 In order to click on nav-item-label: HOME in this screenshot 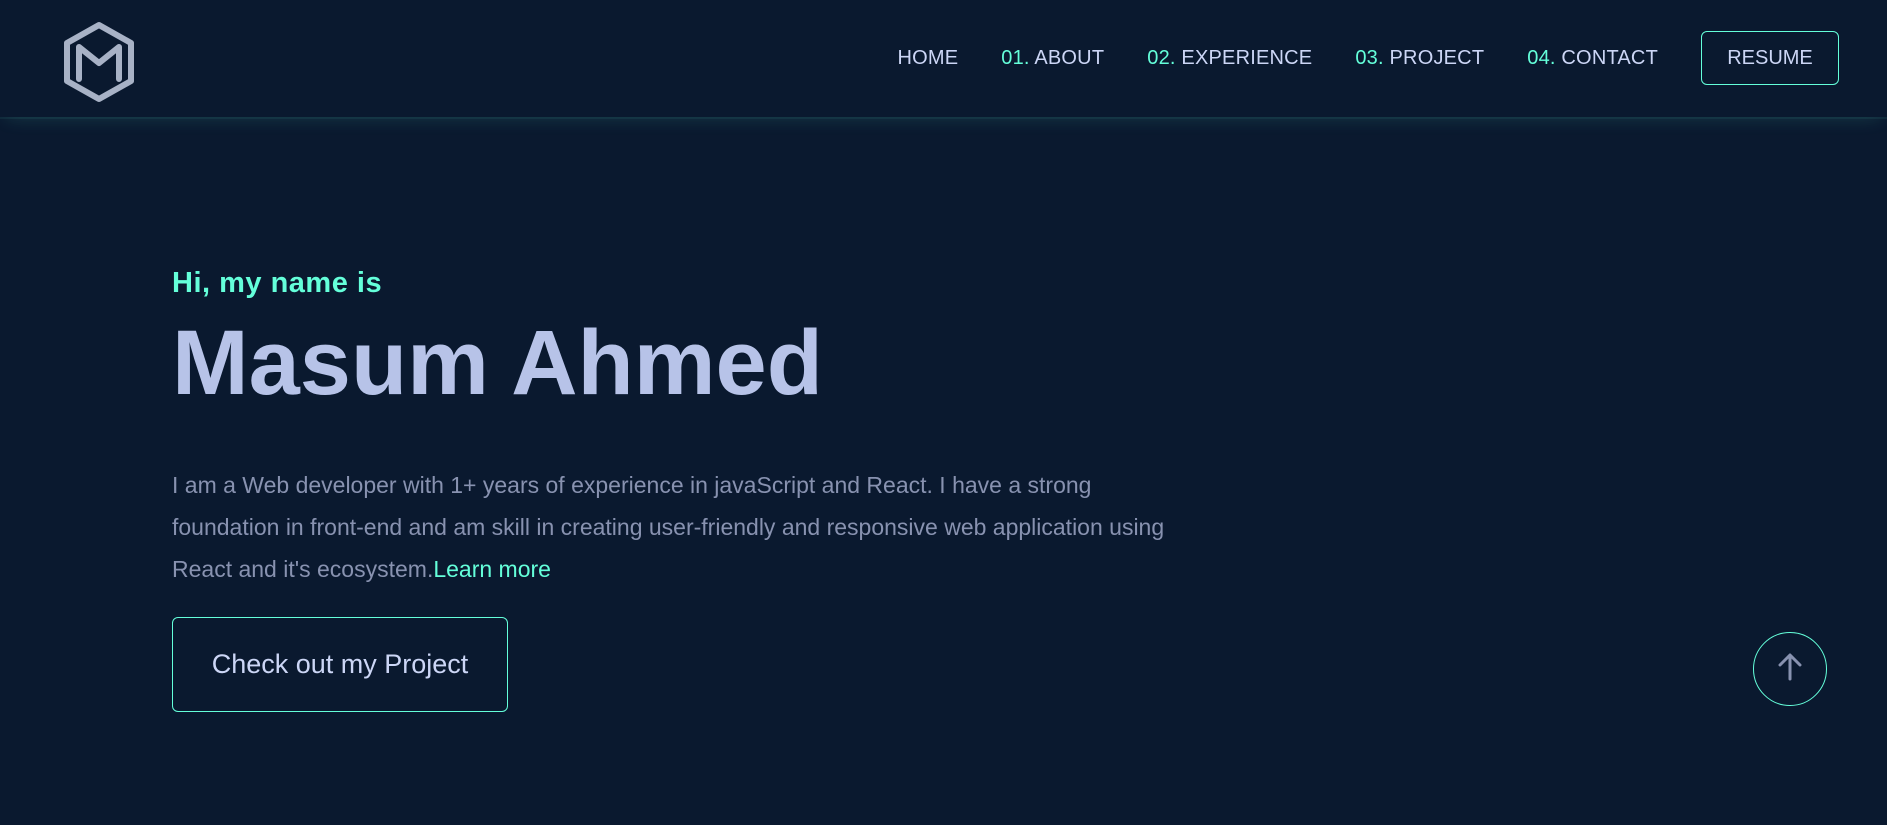, I will do `click(928, 57)`.